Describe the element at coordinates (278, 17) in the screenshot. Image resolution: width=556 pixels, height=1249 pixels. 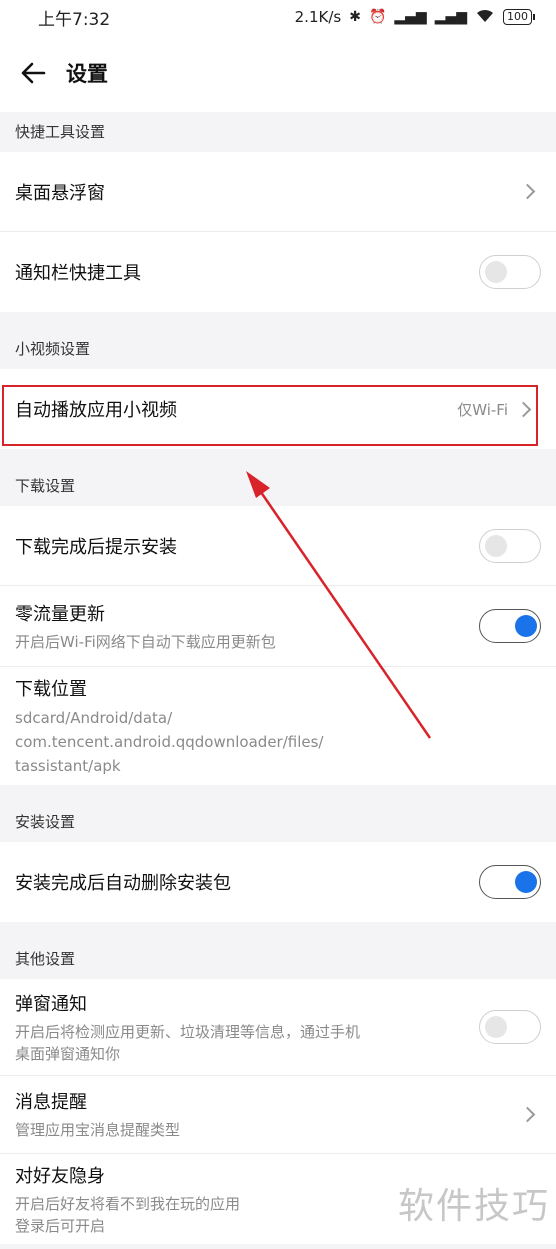
I see `status-bar: 上午7:32 2.1K/s ✱ ⏰ ▂▄▆ ▂▄▆ 100` at that location.